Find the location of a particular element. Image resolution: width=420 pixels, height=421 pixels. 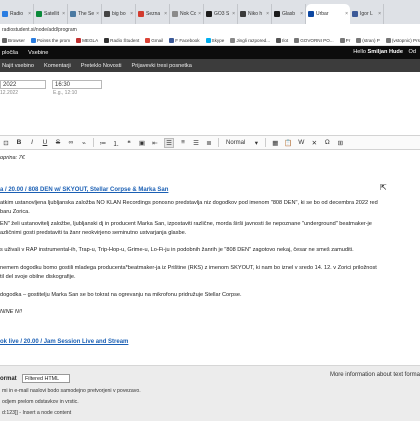

blockquote-icon: ❝ is located at coordinates (129, 143).